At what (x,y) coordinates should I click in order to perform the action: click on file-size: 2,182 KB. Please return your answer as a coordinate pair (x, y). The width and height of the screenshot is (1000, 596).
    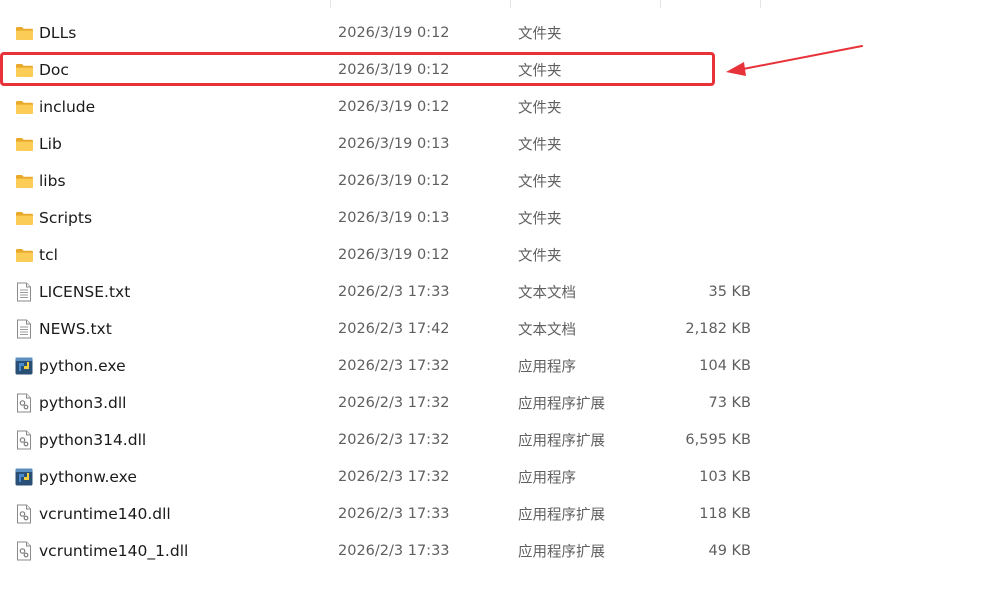
    Looking at the image, I should click on (718, 328).